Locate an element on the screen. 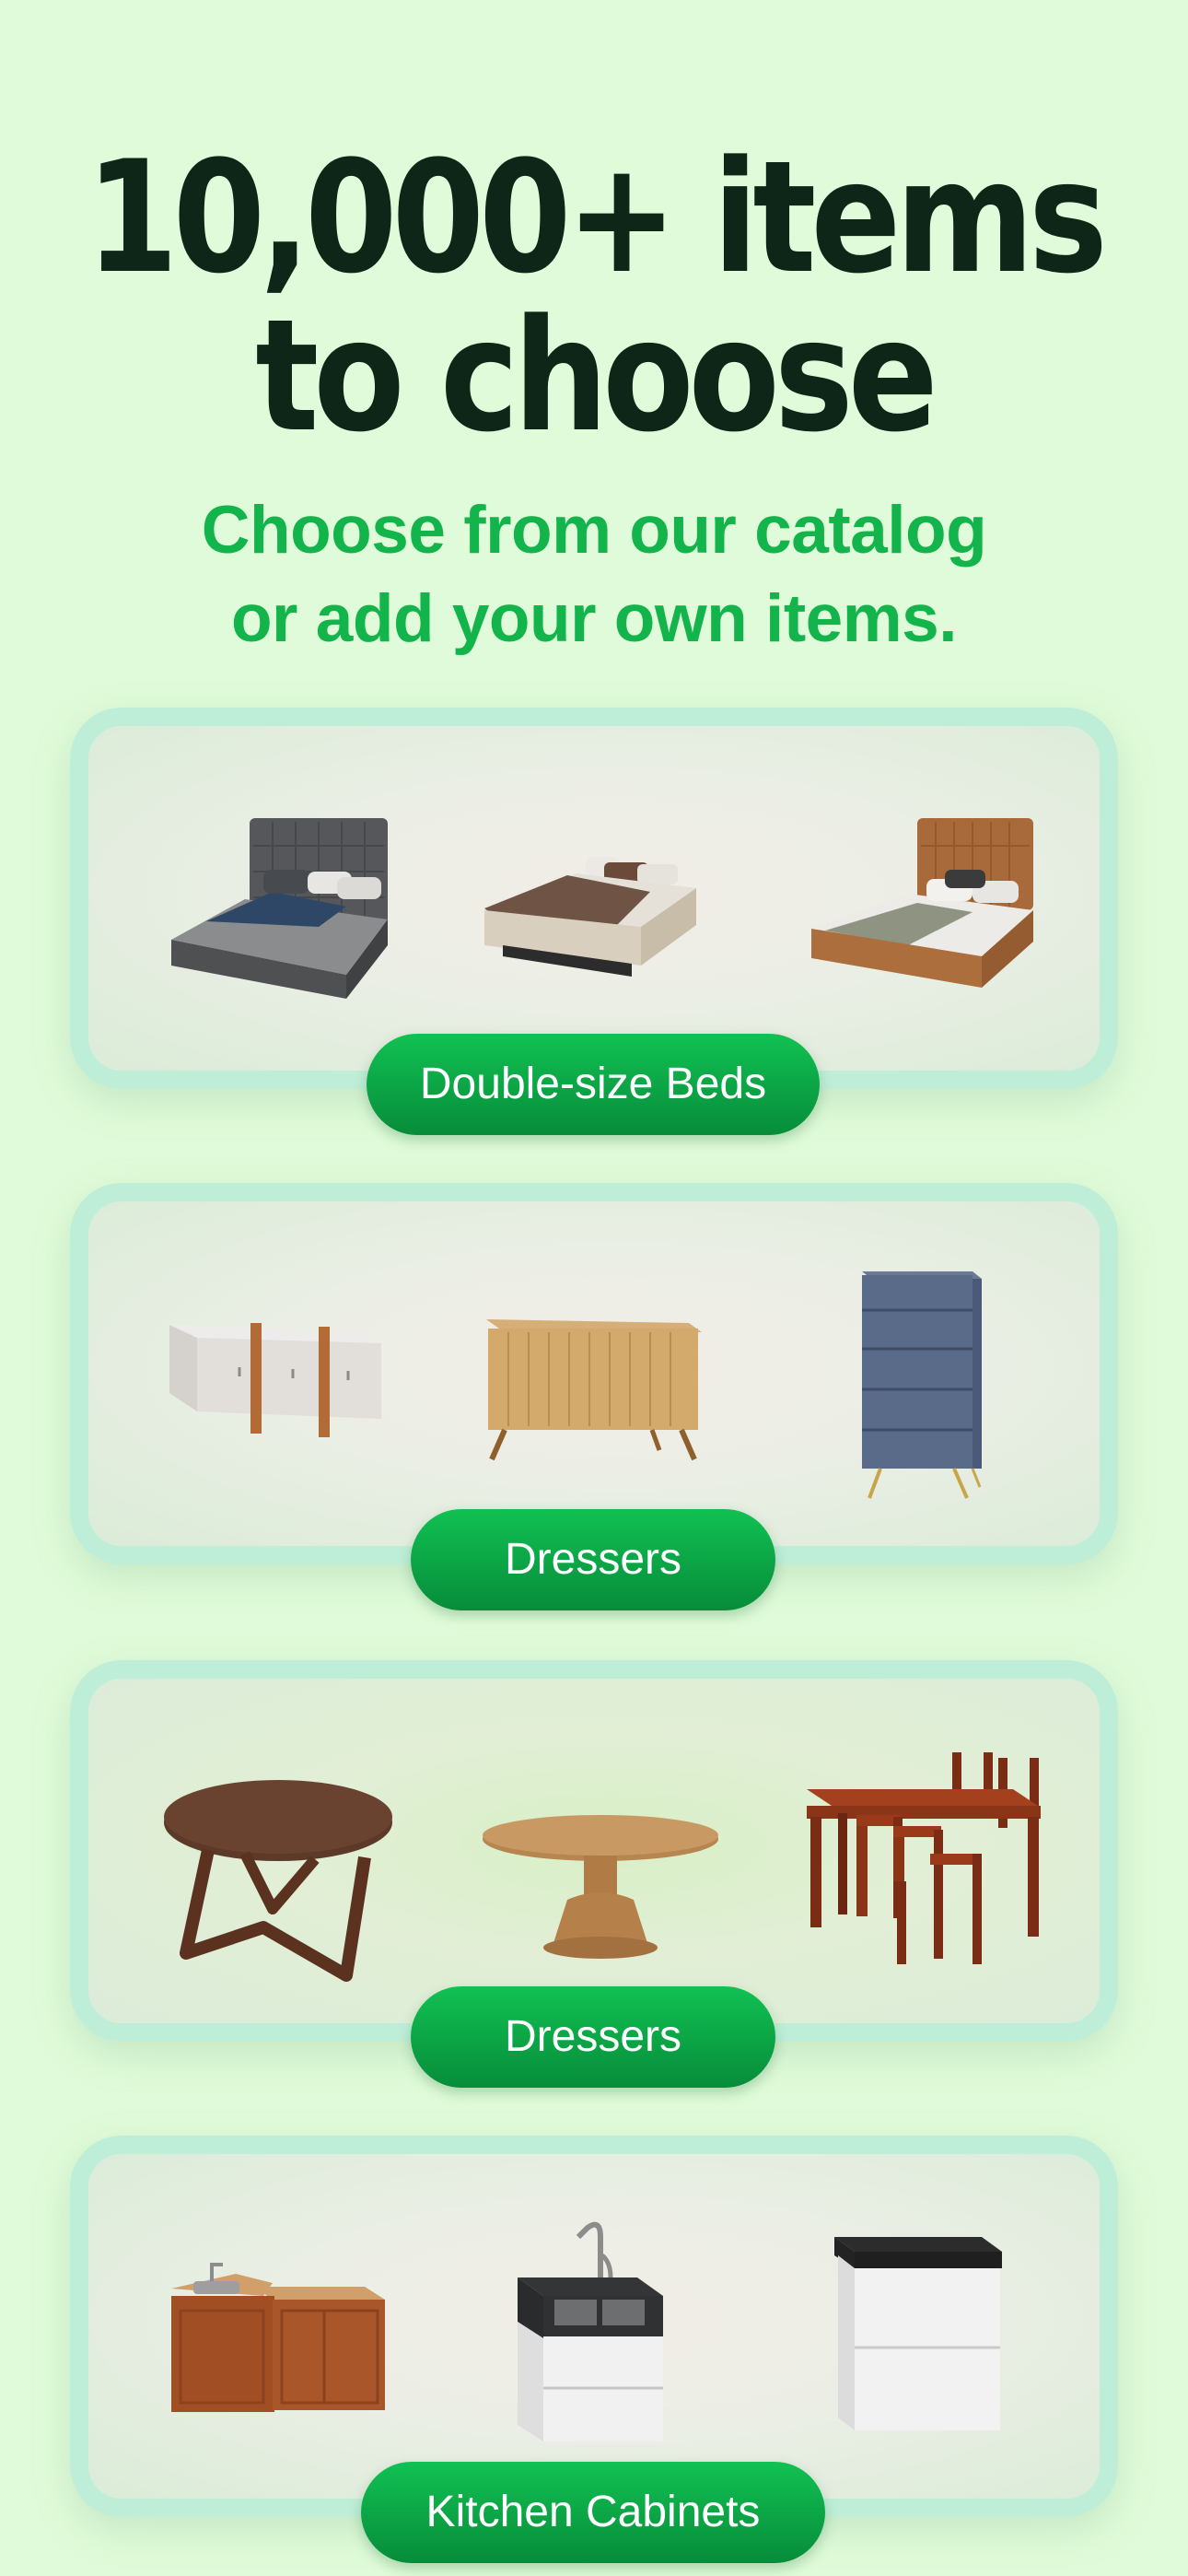 The width and height of the screenshot is (1188, 2576). category-pill-kitchen-cabinets: Kitchen Cabinets is located at coordinates (593, 2512).